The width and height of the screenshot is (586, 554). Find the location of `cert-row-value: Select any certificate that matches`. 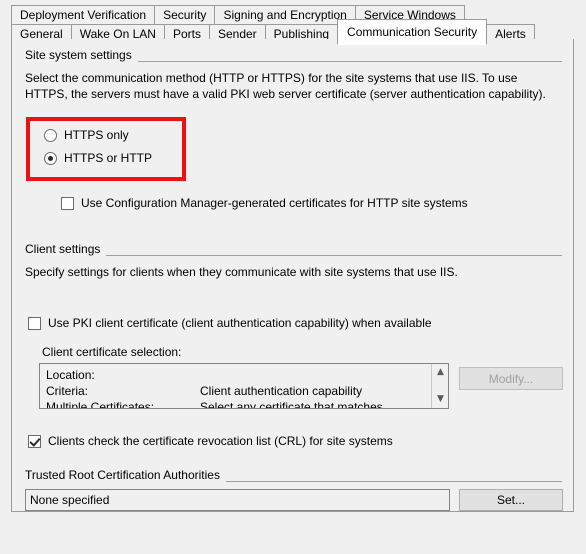

cert-row-value: Select any certificate that matches is located at coordinates (291, 404).